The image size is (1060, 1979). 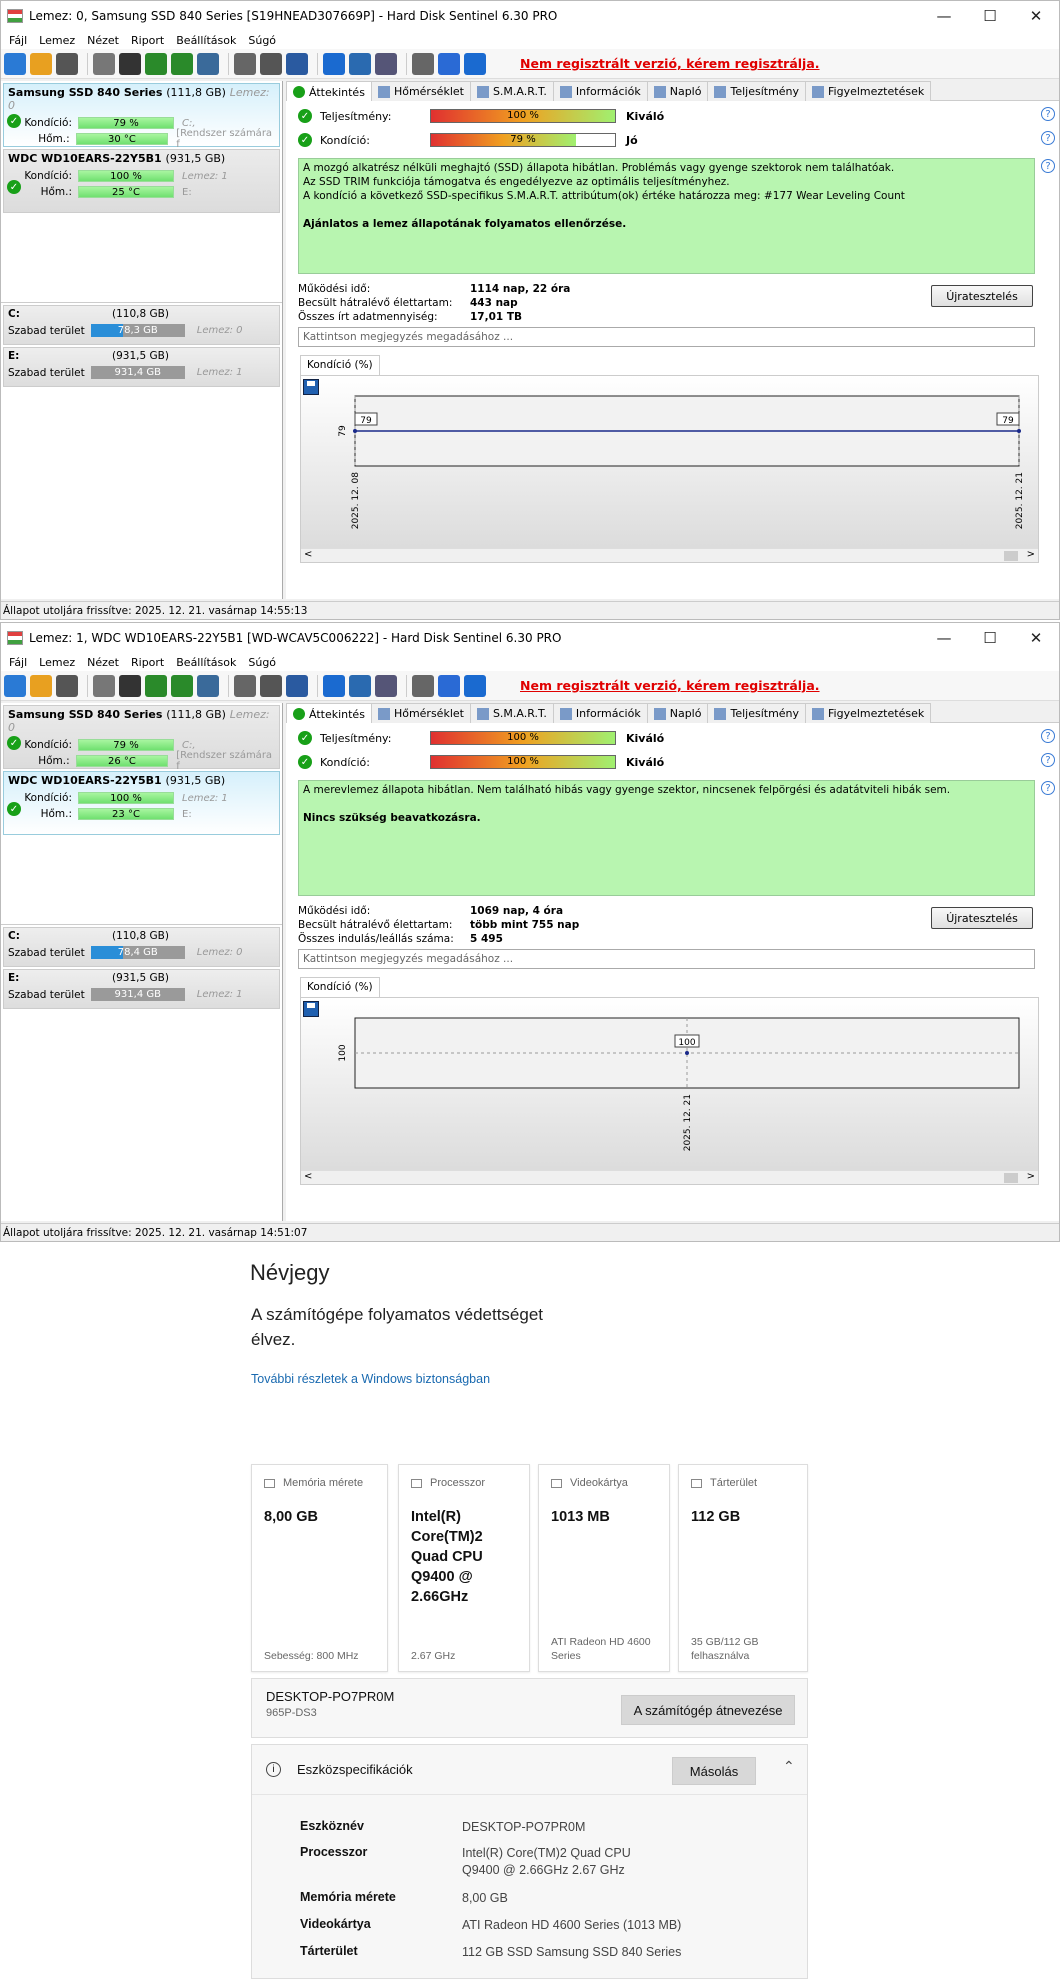 I want to click on security-details-link: További részletek a Windows biztonságban, so click(x=370, y=1379).